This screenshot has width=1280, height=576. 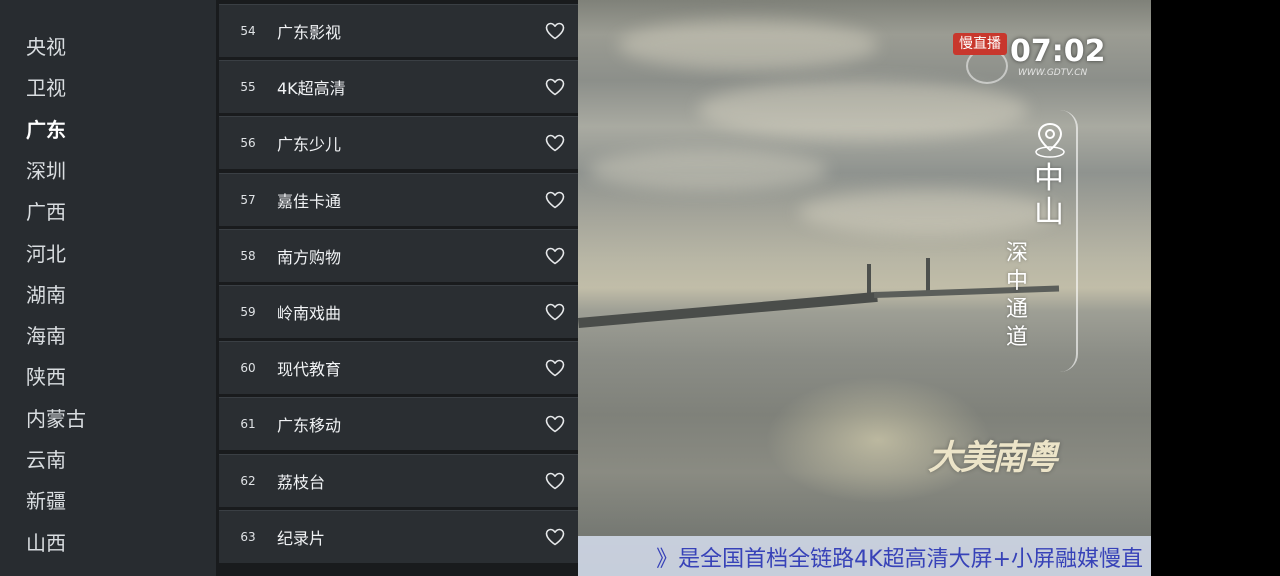 I want to click on location-subtitle-char: 道, so click(x=1016, y=337).